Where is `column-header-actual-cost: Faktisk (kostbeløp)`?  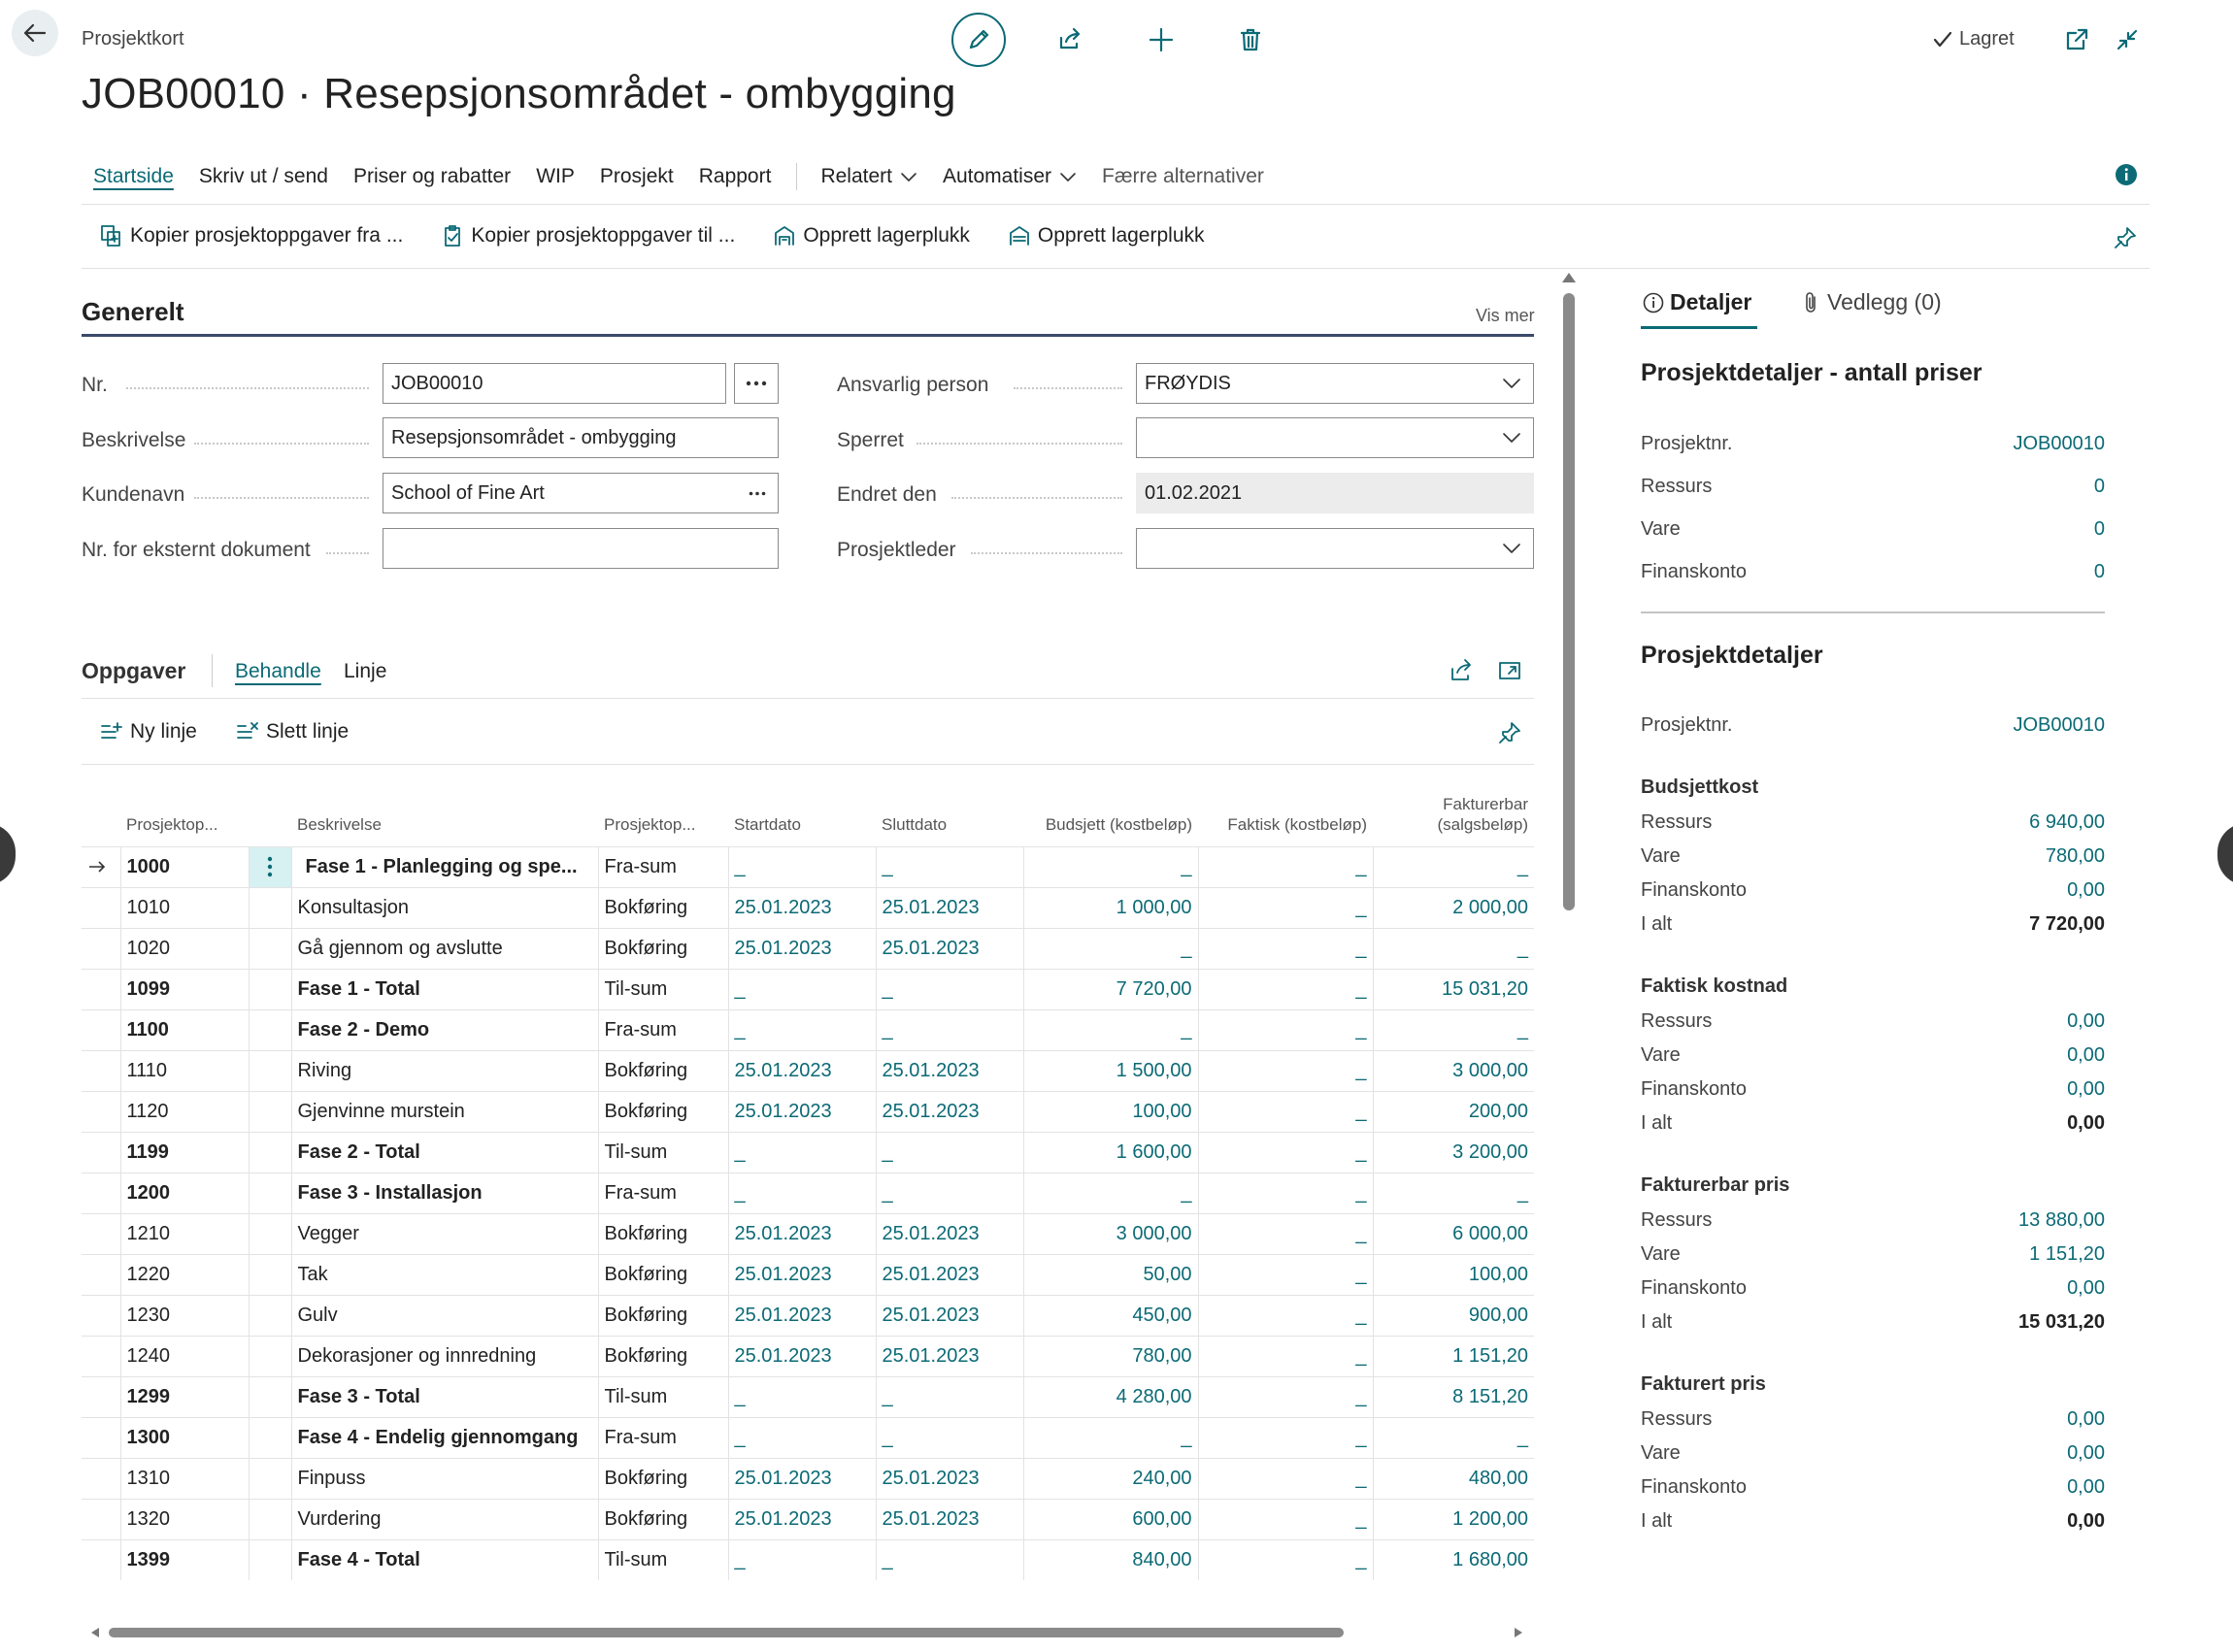 column-header-actual-cost: Faktisk (kostbeløp) is located at coordinates (1285, 805).